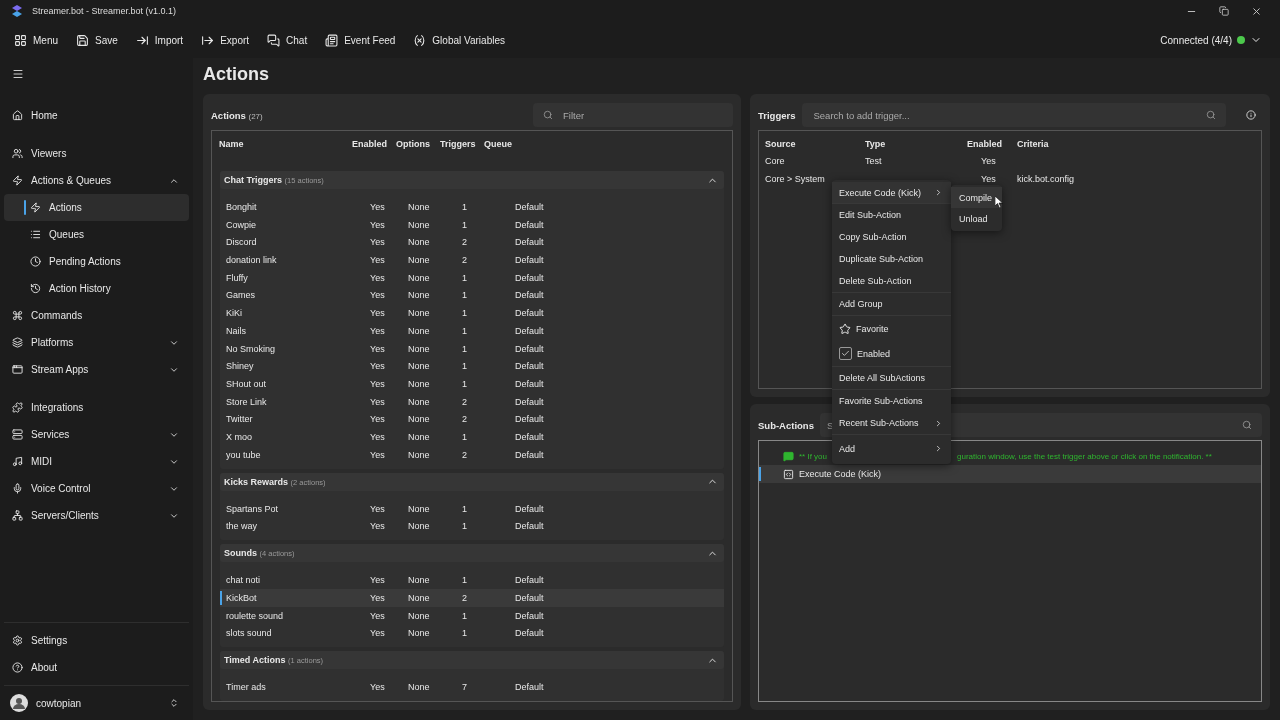 This screenshot has width=1280, height=720. I want to click on sidebar-item: Settings, so click(96, 640).